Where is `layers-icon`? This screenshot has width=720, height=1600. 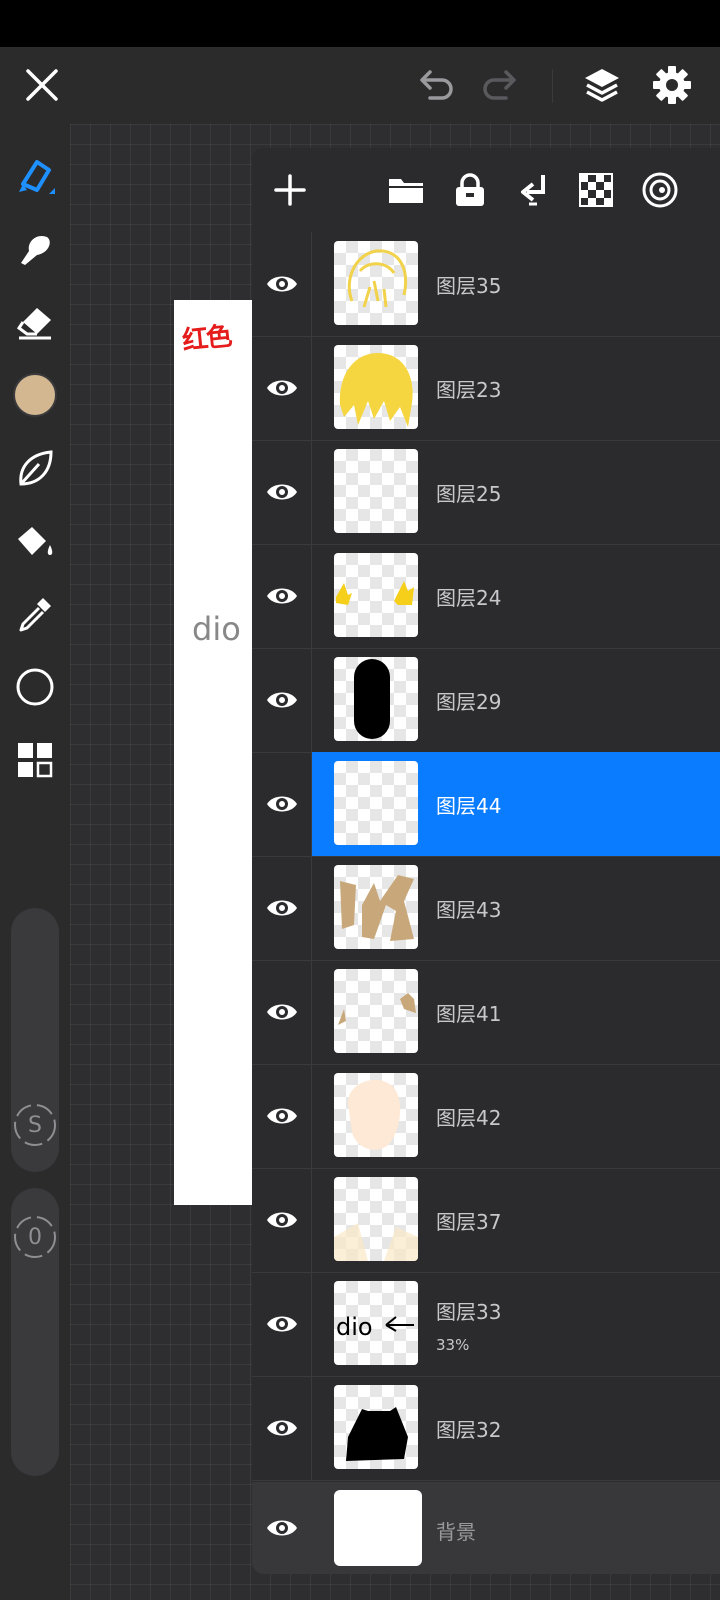
layers-icon is located at coordinates (602, 85).